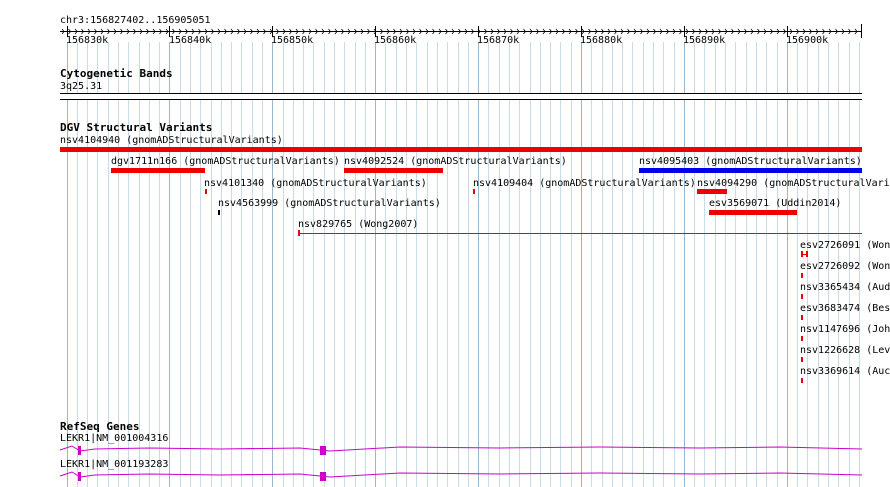 This screenshot has height=487, width=890. Describe the element at coordinates (845, 245) in the screenshot. I see `sv-label: esv2726091 (Won` at that location.